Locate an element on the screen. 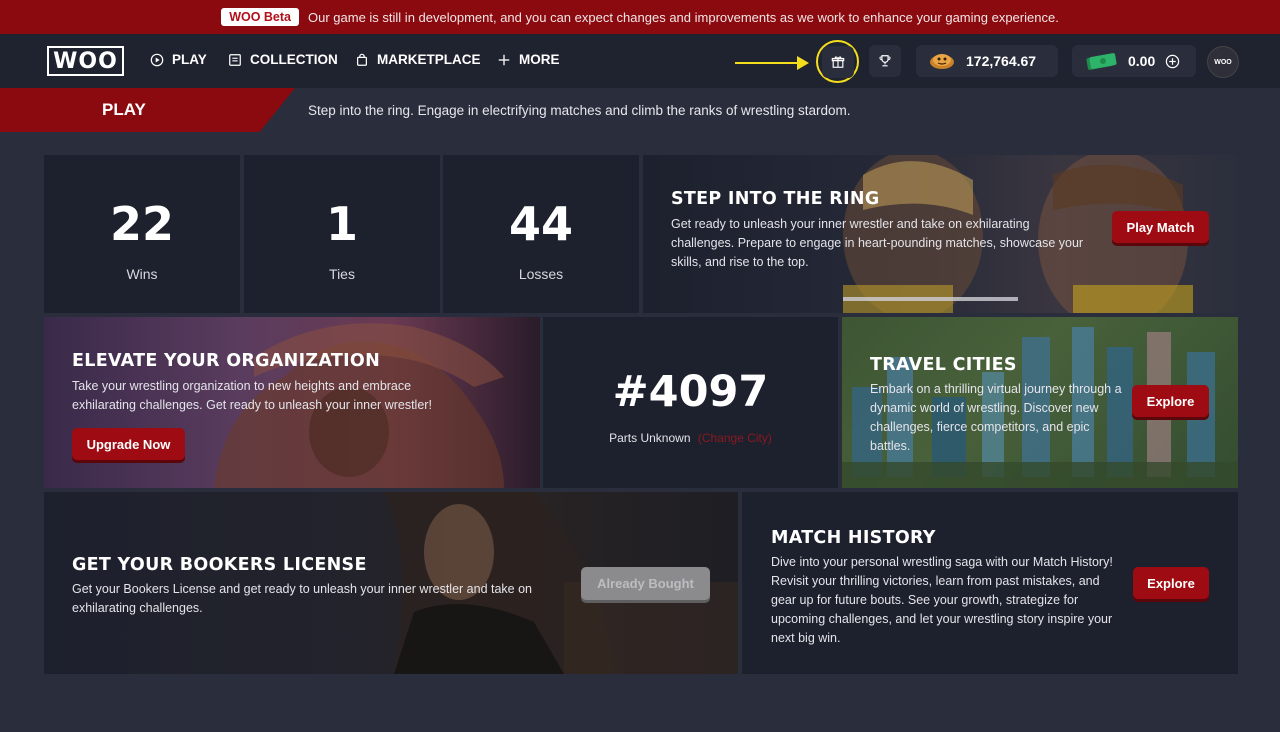 Image resolution: width=1280 pixels, height=732 pixels. wins-card: 22 Wins is located at coordinates (142, 234).